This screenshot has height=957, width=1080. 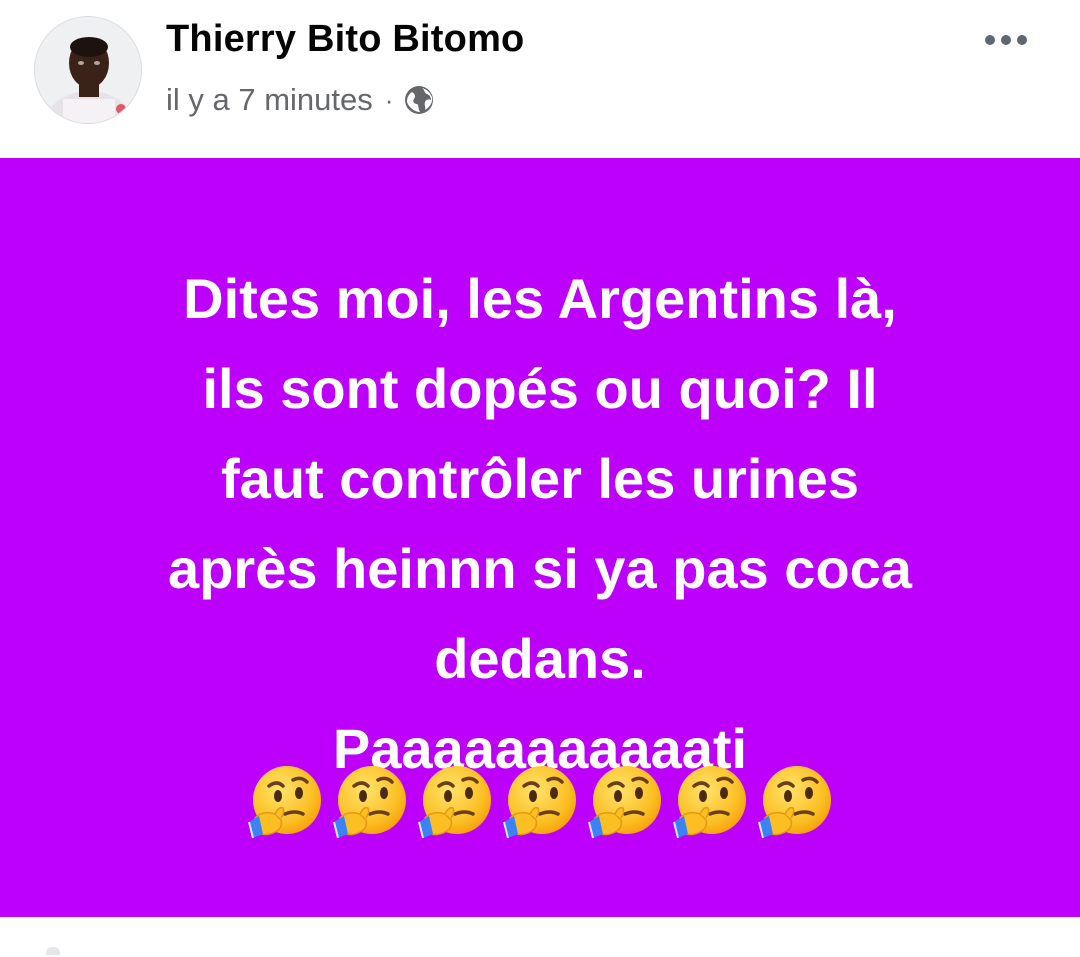 I want to click on post-text-line: faut contrôler les urines, so click(x=540, y=478).